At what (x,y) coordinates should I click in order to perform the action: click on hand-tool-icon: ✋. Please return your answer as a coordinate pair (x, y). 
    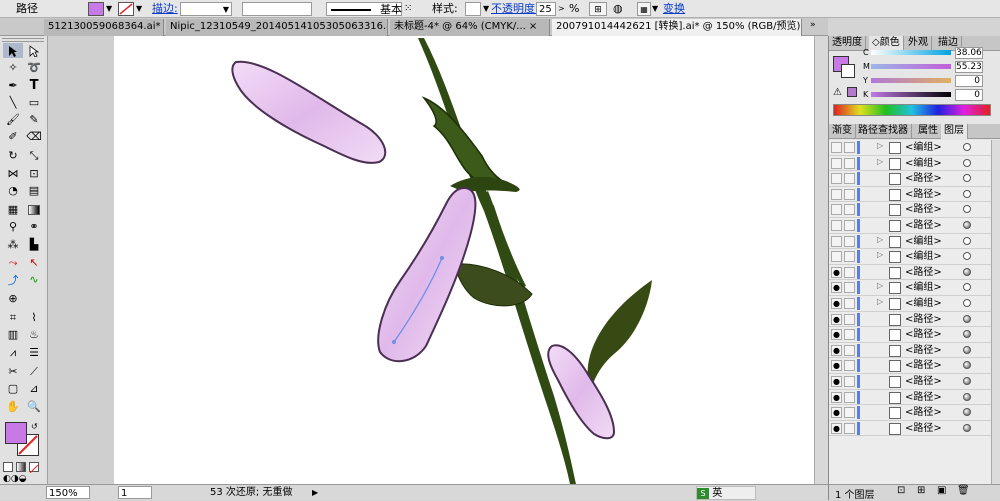
    Looking at the image, I should click on (13, 406).